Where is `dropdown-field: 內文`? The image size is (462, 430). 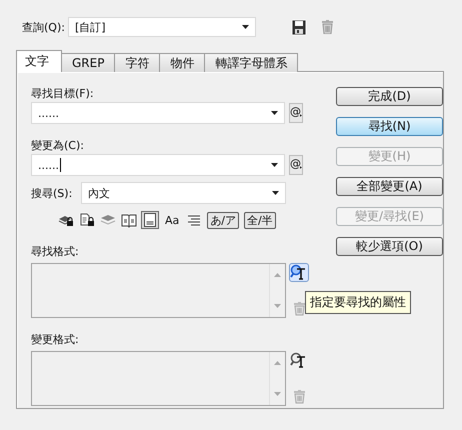 dropdown-field: 內文 is located at coordinates (183, 193).